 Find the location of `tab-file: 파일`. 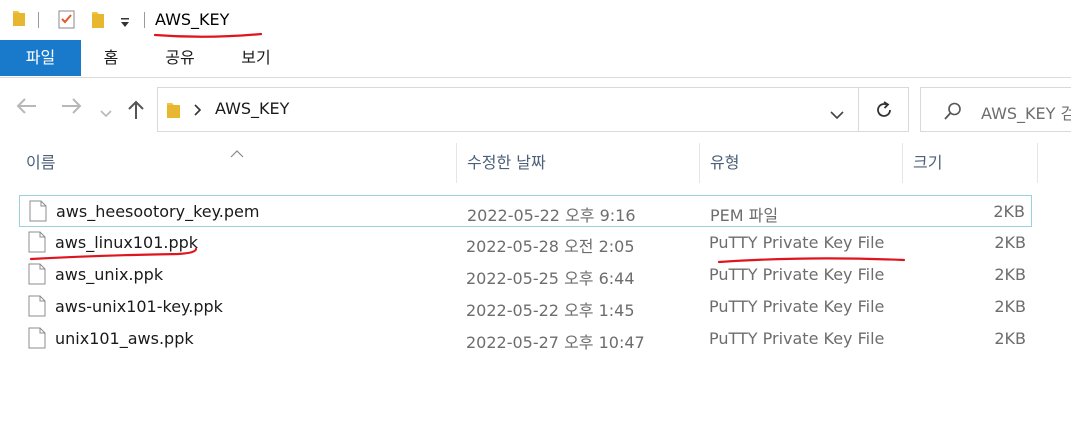

tab-file: 파일 is located at coordinates (40, 58).